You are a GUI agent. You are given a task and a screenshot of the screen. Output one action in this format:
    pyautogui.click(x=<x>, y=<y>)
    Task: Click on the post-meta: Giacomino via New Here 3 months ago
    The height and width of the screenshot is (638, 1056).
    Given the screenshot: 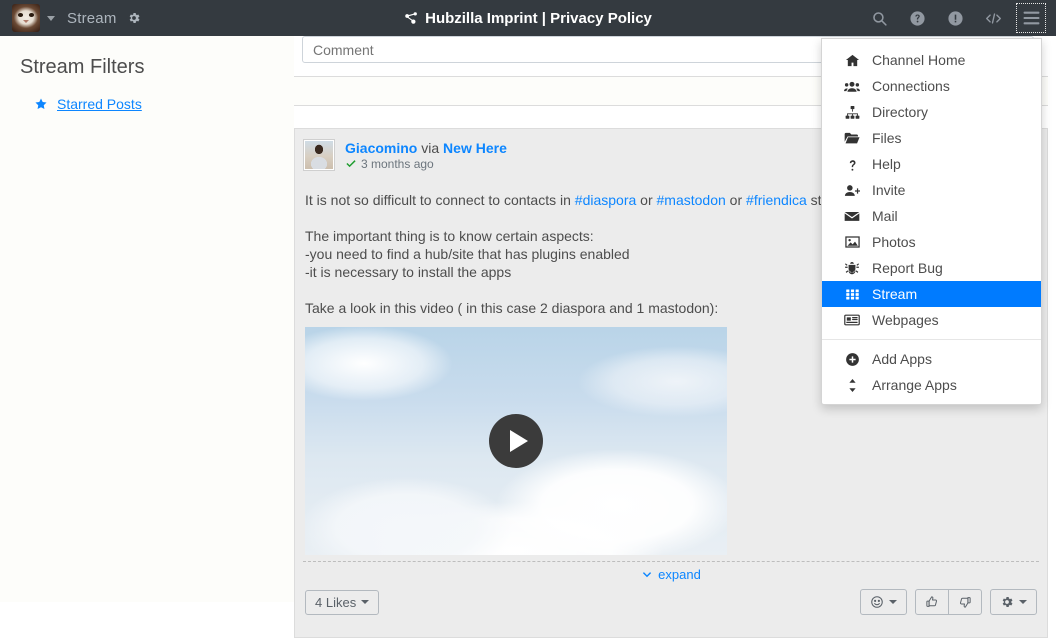 What is the action you would take?
    pyautogui.click(x=426, y=155)
    